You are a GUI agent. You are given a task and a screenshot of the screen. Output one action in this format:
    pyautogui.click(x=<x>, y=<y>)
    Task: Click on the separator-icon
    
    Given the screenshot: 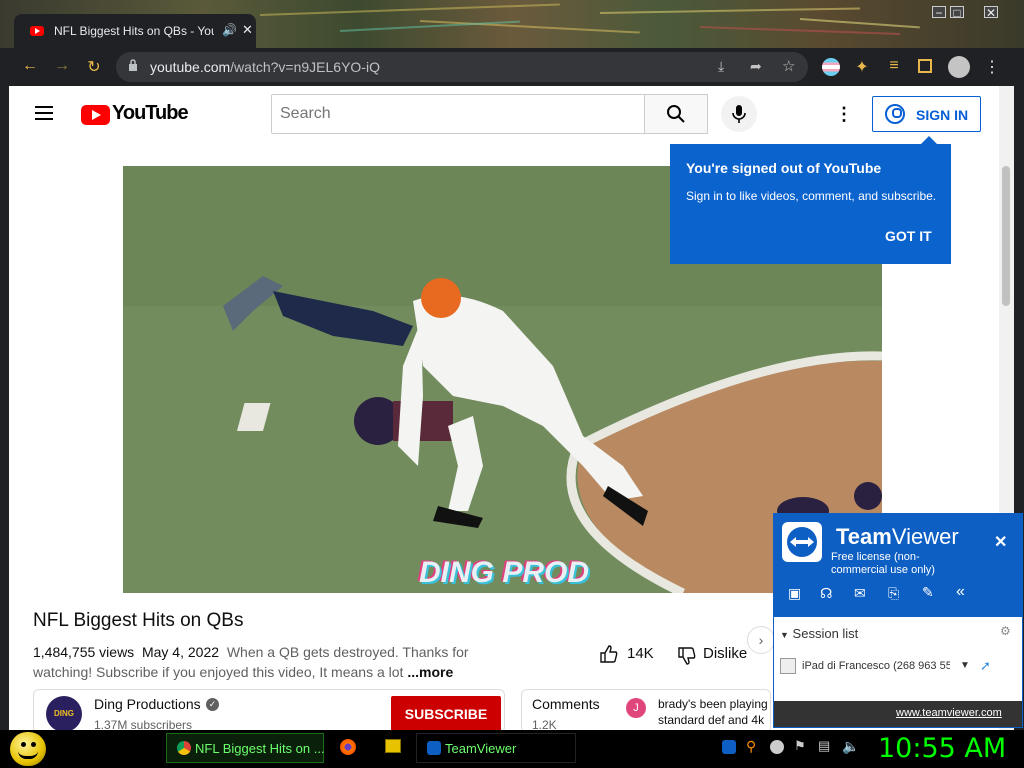 What is the action you would take?
    pyautogui.click(x=975, y=12)
    